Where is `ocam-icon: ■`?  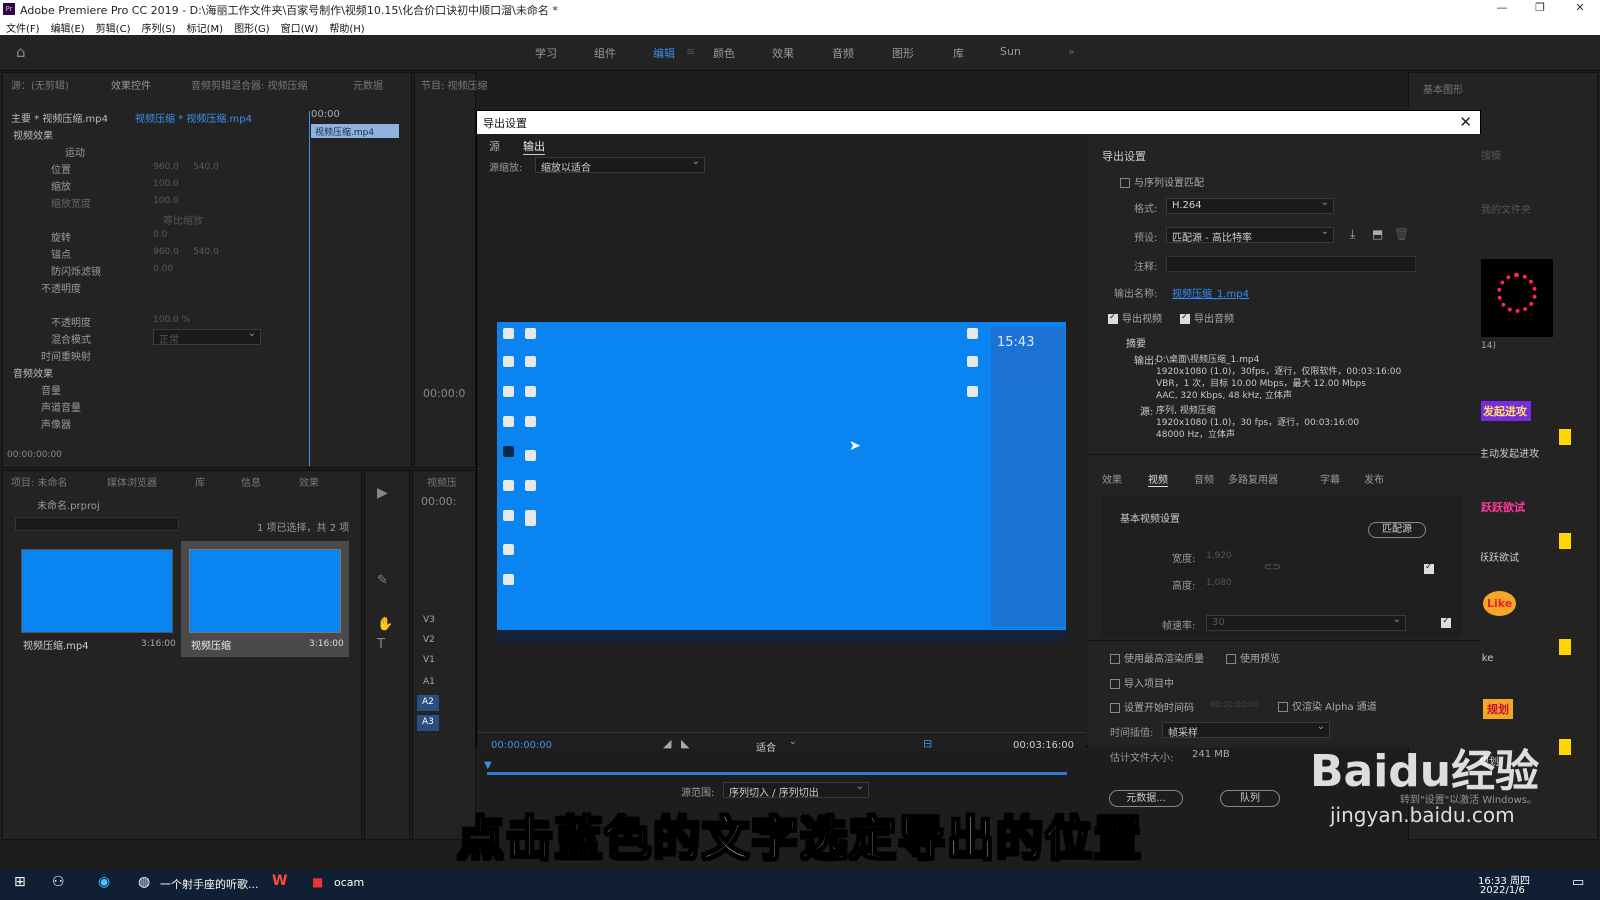 ocam-icon: ■ is located at coordinates (317, 882).